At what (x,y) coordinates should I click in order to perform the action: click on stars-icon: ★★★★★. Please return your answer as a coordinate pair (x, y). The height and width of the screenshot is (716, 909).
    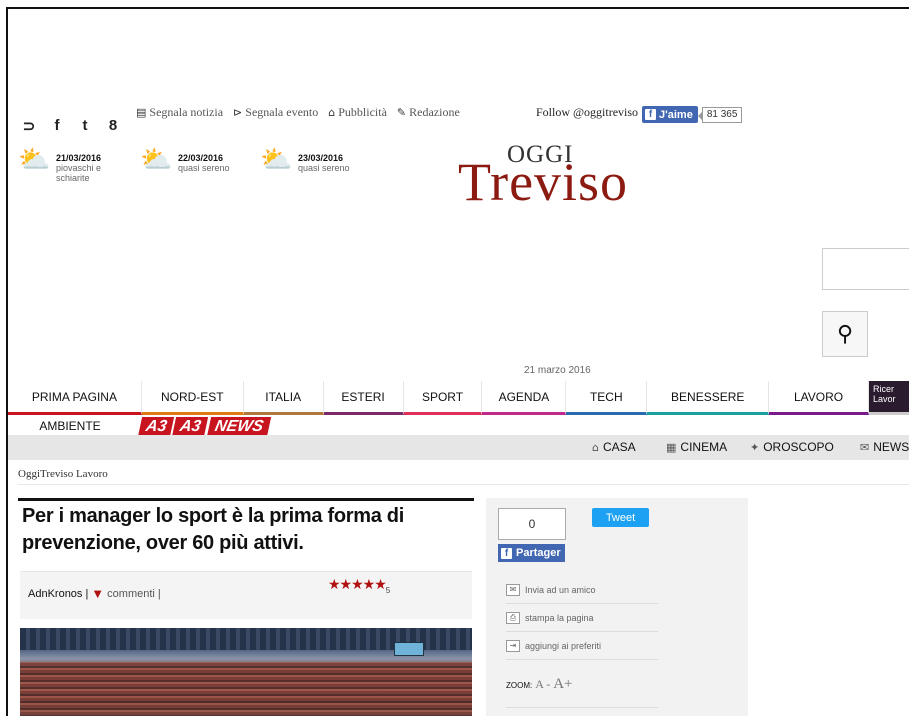
    Looking at the image, I should click on (357, 584).